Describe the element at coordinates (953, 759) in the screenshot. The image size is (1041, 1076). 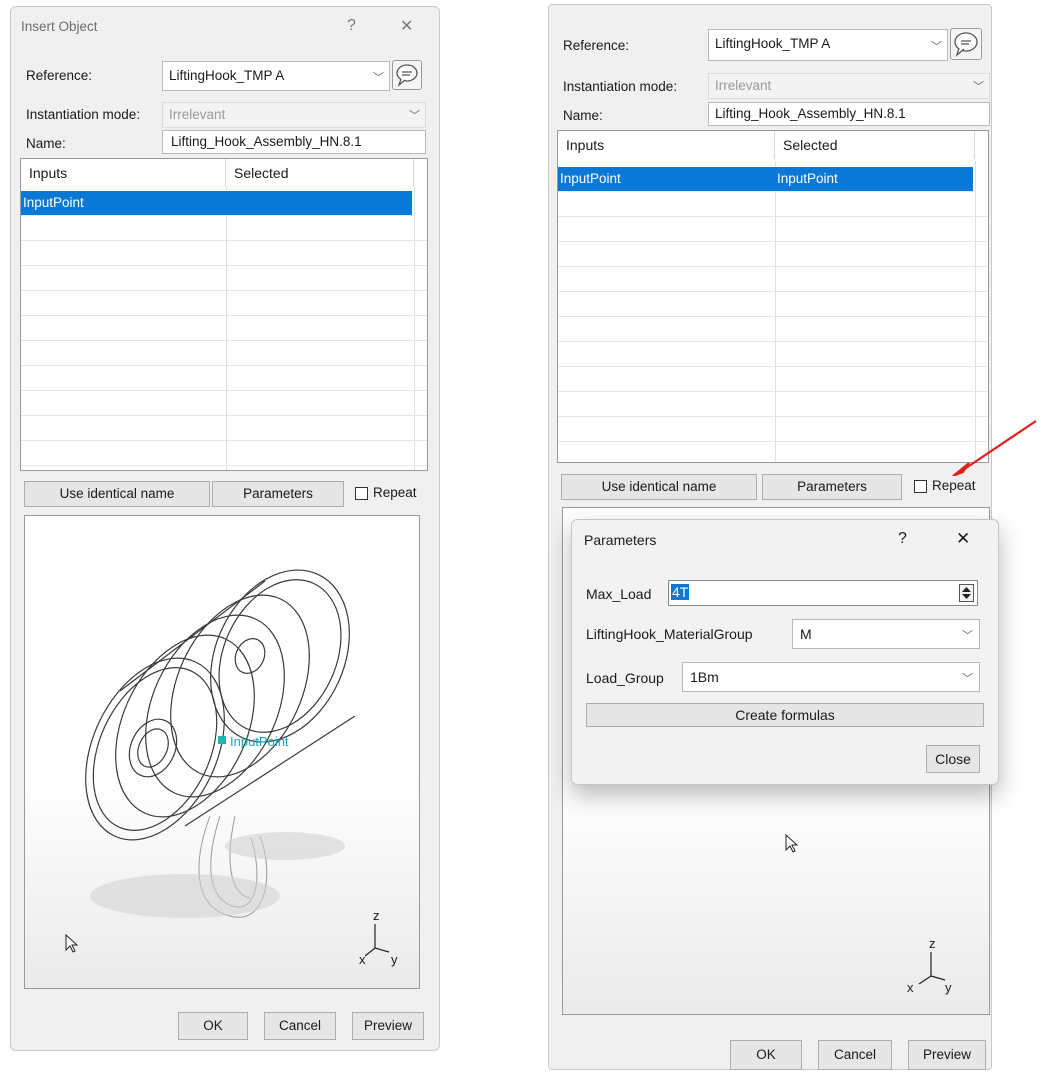
I see `parameters-close-button: Close` at that location.